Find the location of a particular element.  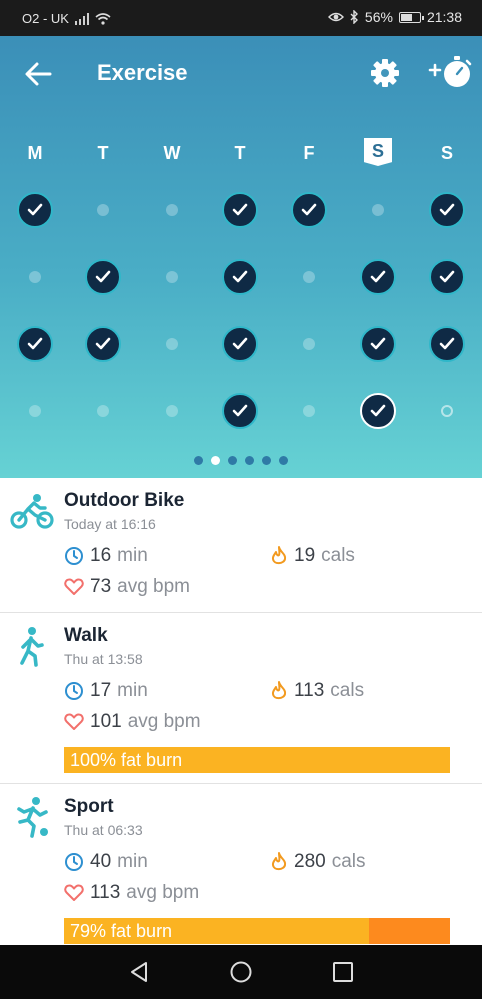

weekday-label: S is located at coordinates (378, 152).